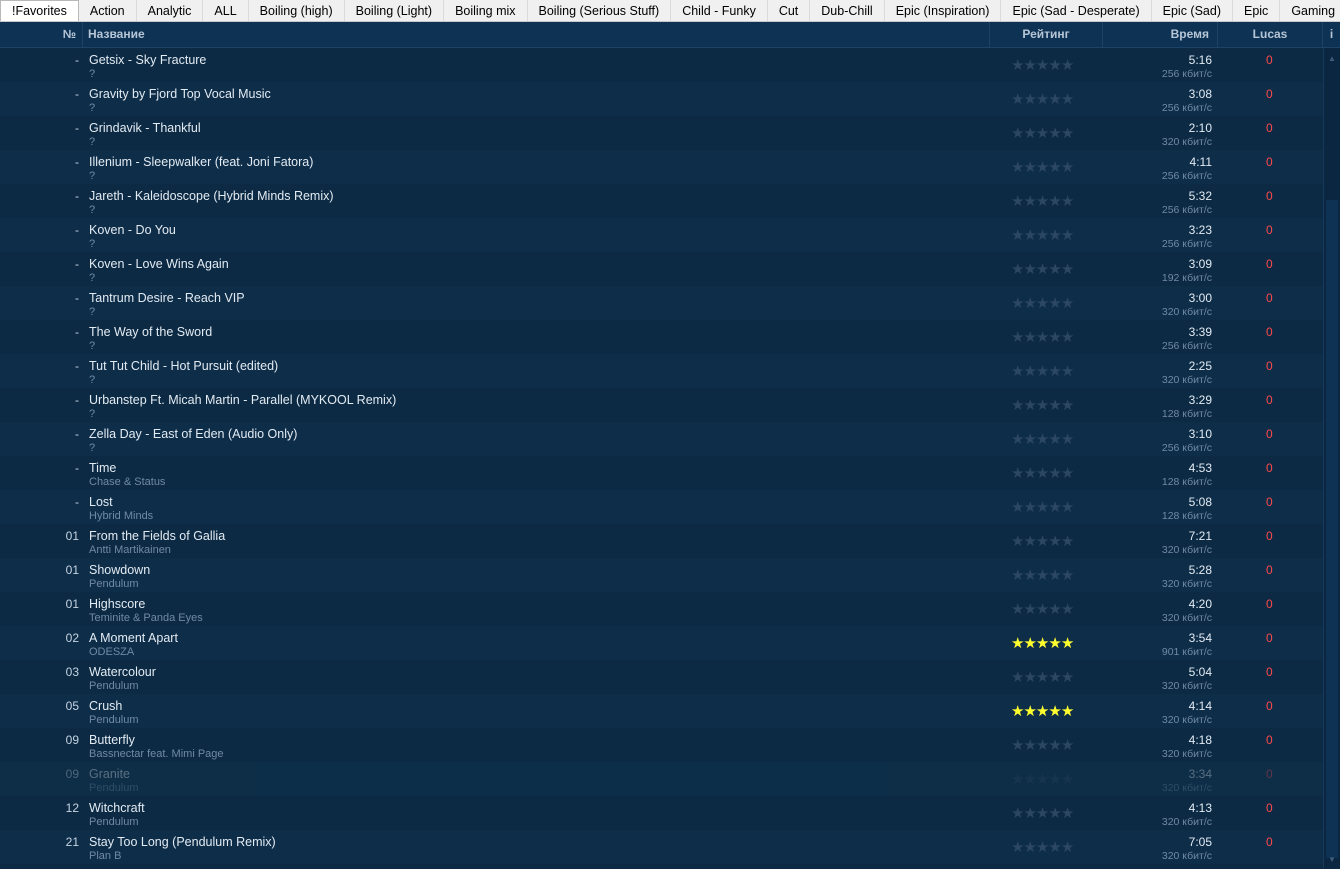 The image size is (1340, 869). I want to click on track-row: 01 Showdown Pendulum ★★★★★ 5:28 320 кбит/с 0, so click(661, 575).